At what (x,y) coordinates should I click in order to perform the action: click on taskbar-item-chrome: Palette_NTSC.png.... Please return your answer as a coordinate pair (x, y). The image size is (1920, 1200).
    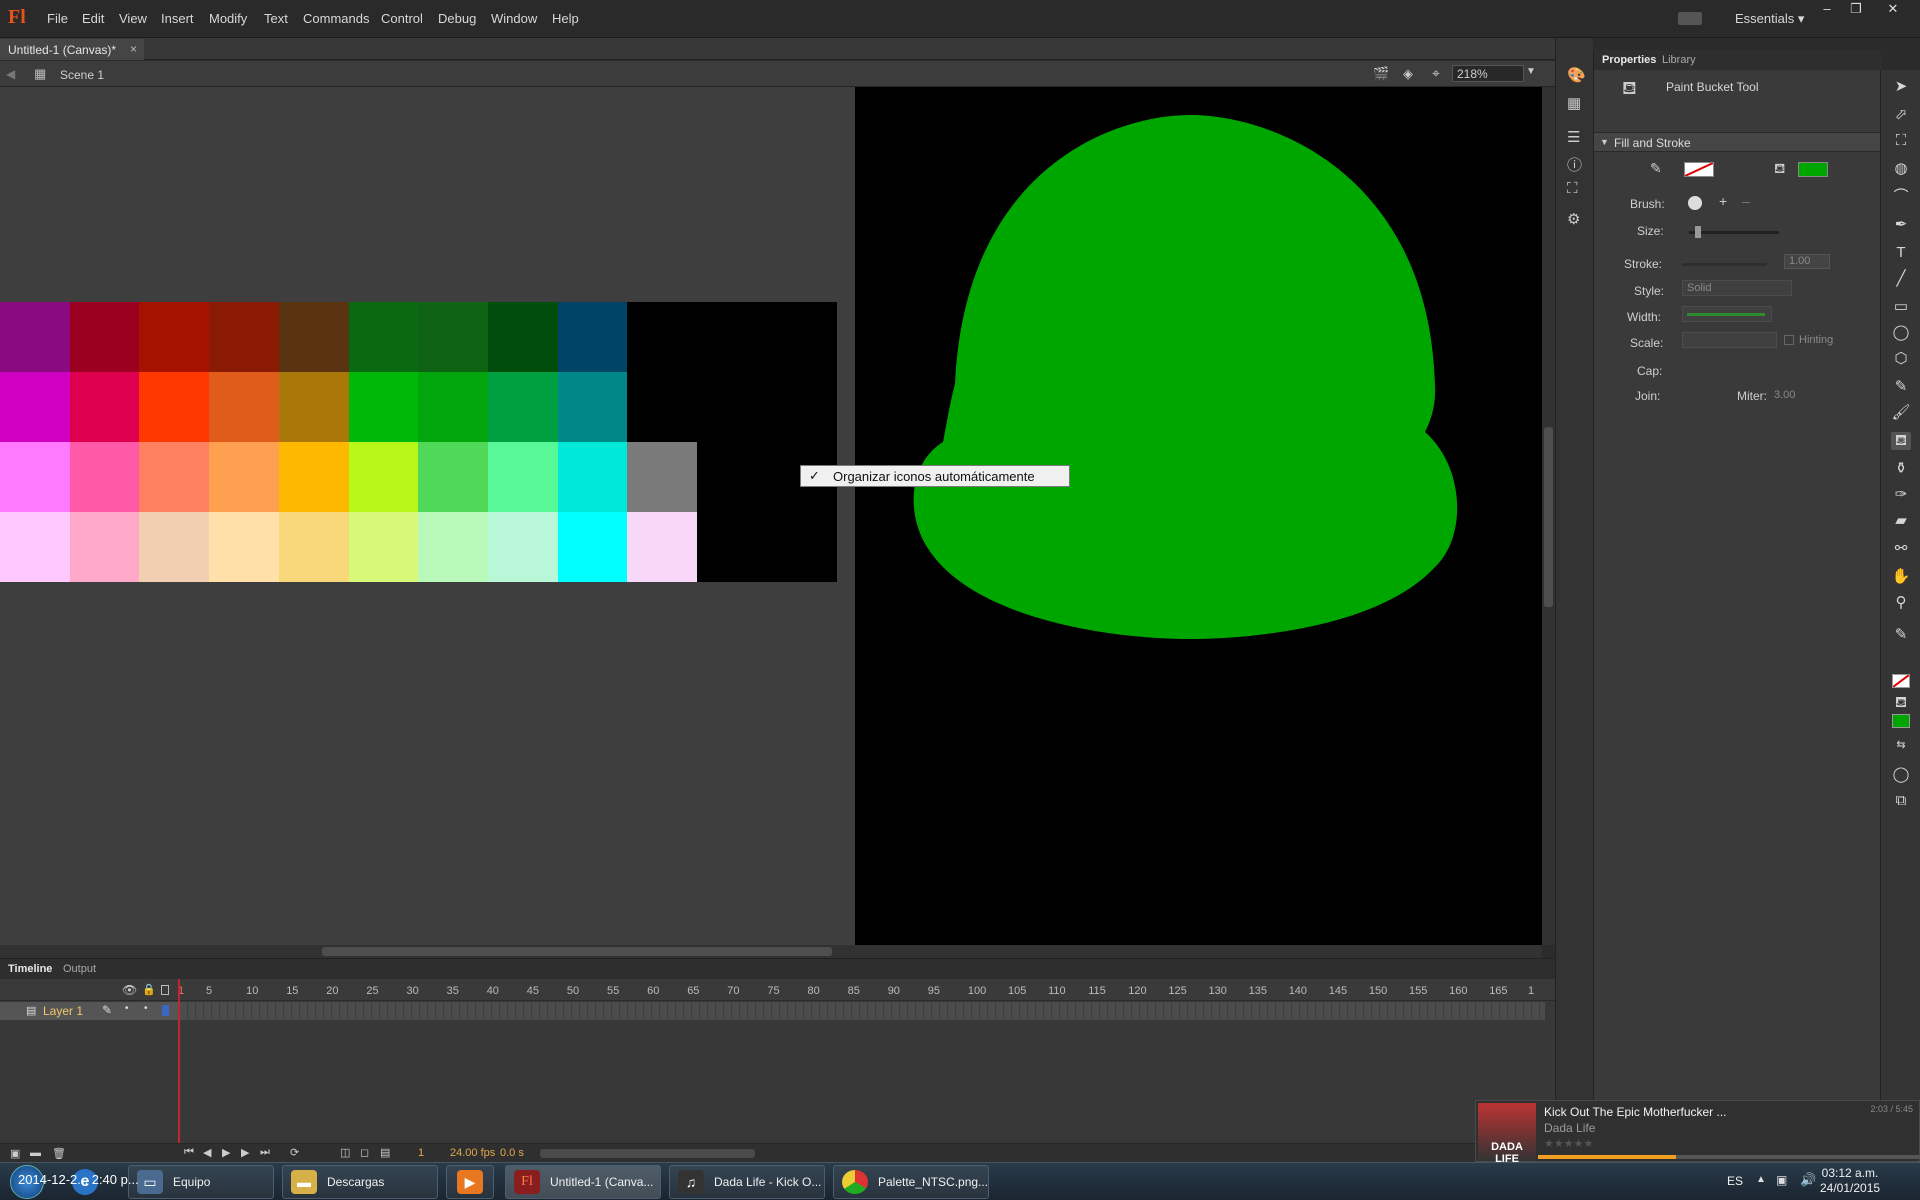
    Looking at the image, I should click on (911, 1182).